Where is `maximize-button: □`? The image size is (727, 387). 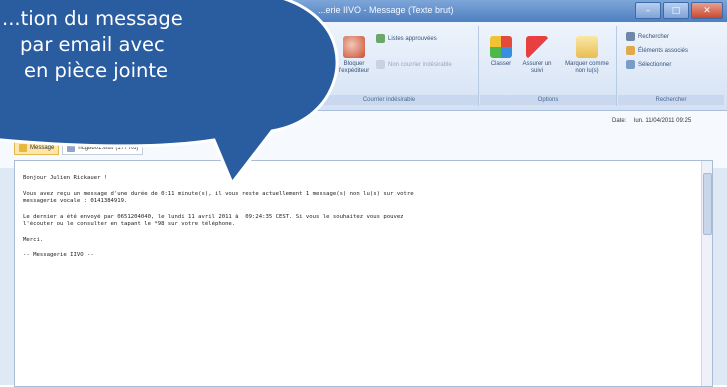
maximize-button: □ is located at coordinates (676, 10).